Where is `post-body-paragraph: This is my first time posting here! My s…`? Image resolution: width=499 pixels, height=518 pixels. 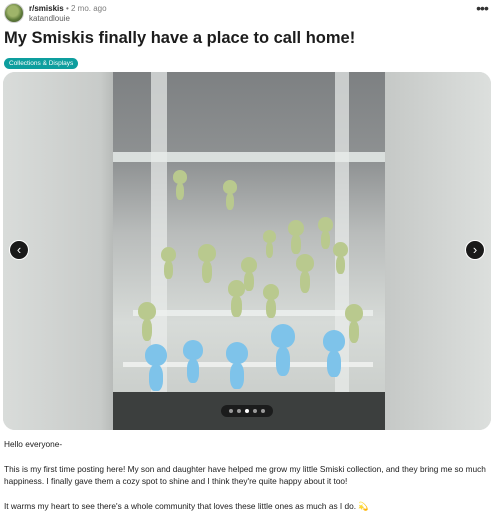 post-body-paragraph: This is my first time posting here! My s… is located at coordinates (245, 475).